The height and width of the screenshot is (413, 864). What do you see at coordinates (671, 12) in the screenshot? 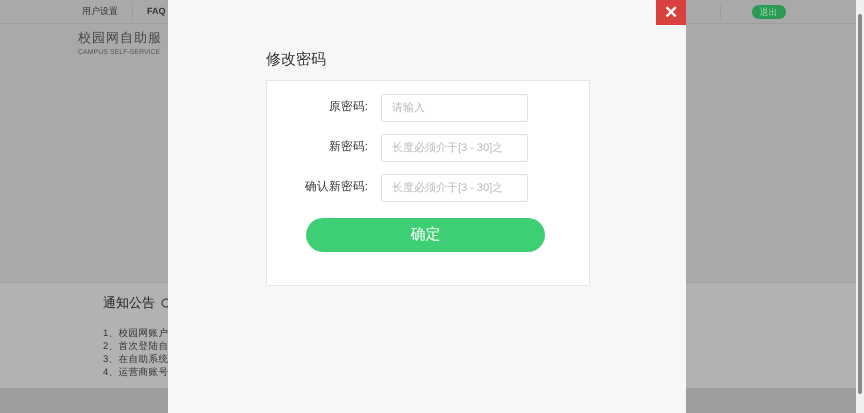
I see `close-button: ✕` at bounding box center [671, 12].